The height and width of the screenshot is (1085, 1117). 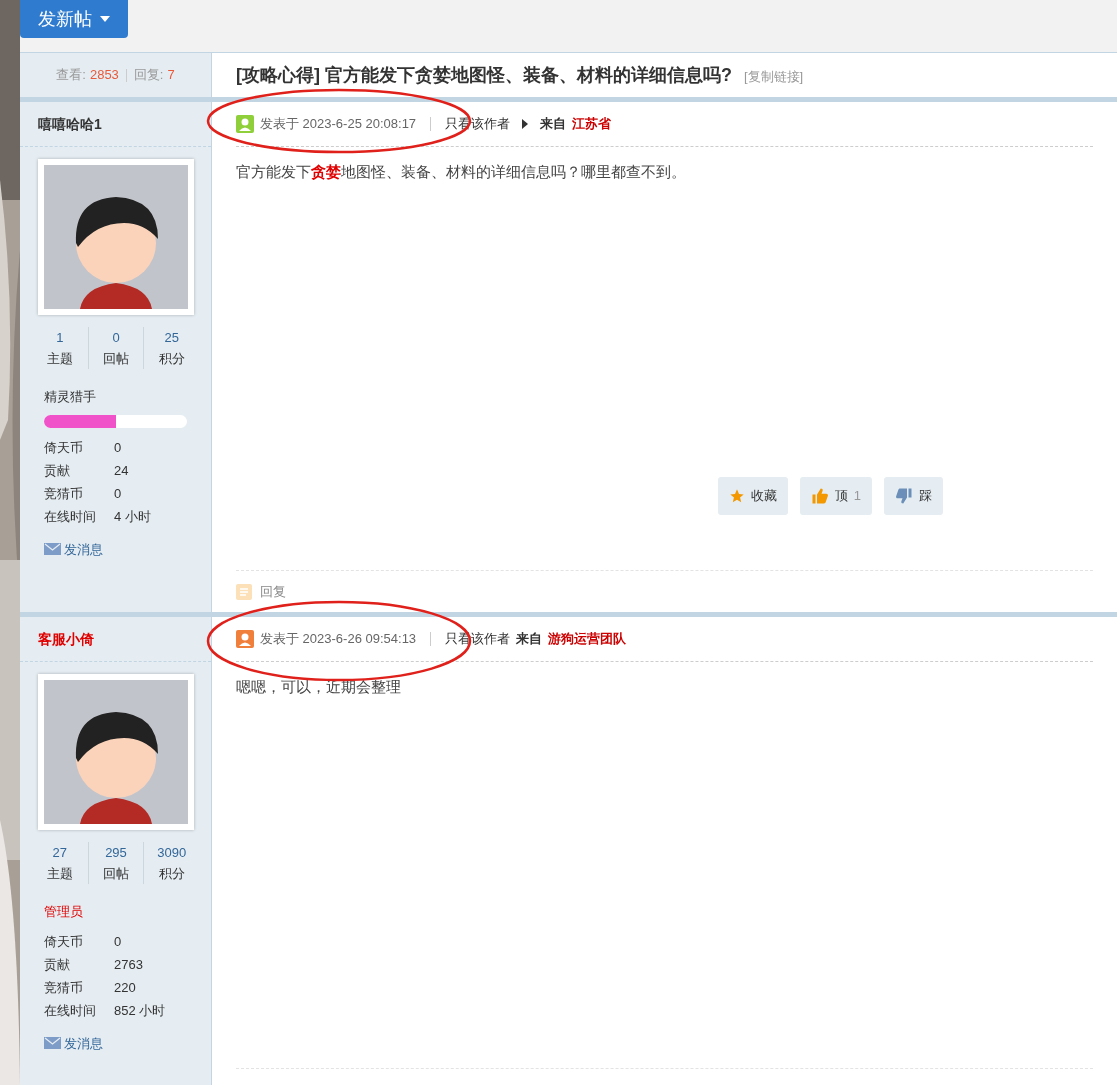 I want to click on replies-count: 7, so click(x=171, y=75).